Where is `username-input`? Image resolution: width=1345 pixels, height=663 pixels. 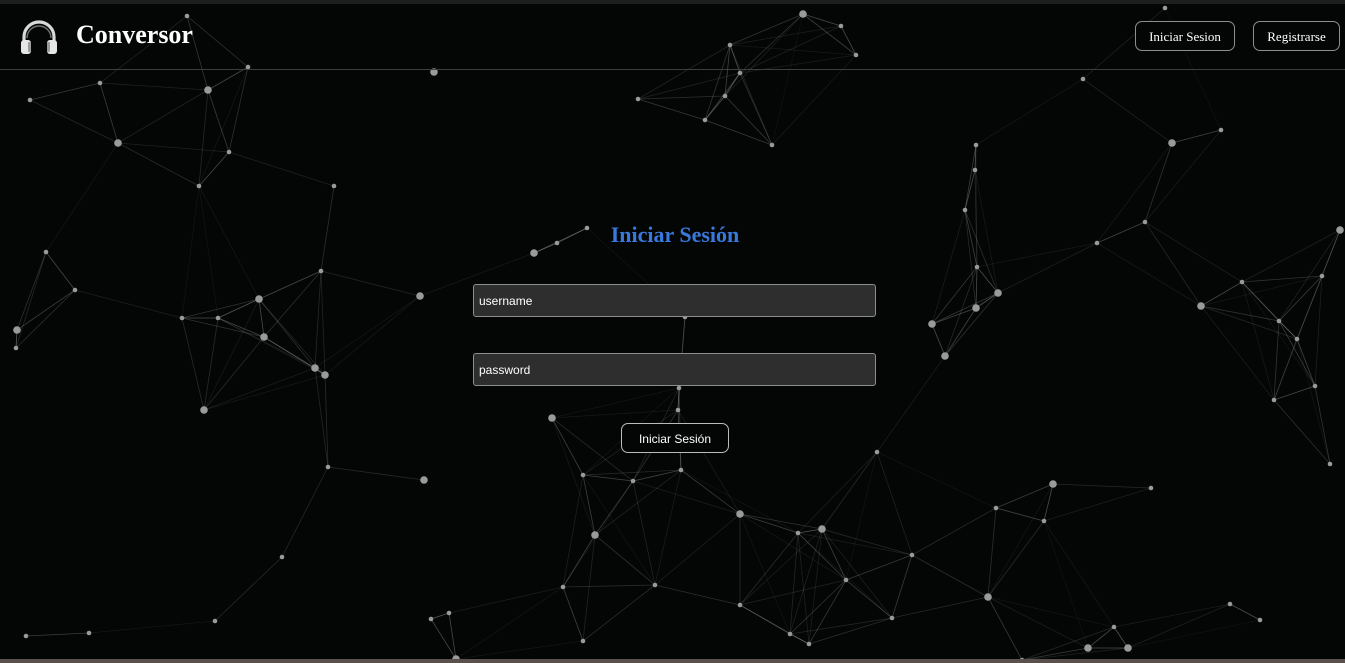
username-input is located at coordinates (674, 300).